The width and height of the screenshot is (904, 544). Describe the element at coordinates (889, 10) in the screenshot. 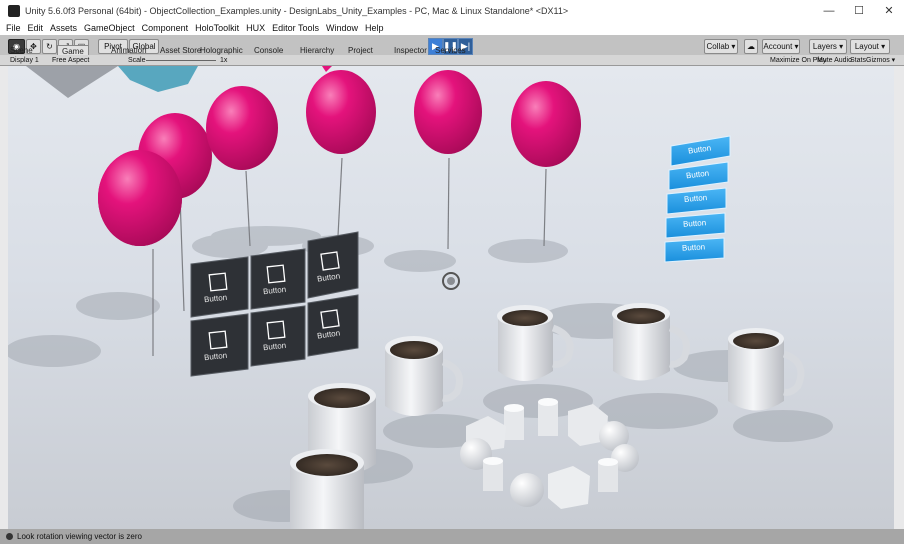

I see `close-button: ✕` at that location.